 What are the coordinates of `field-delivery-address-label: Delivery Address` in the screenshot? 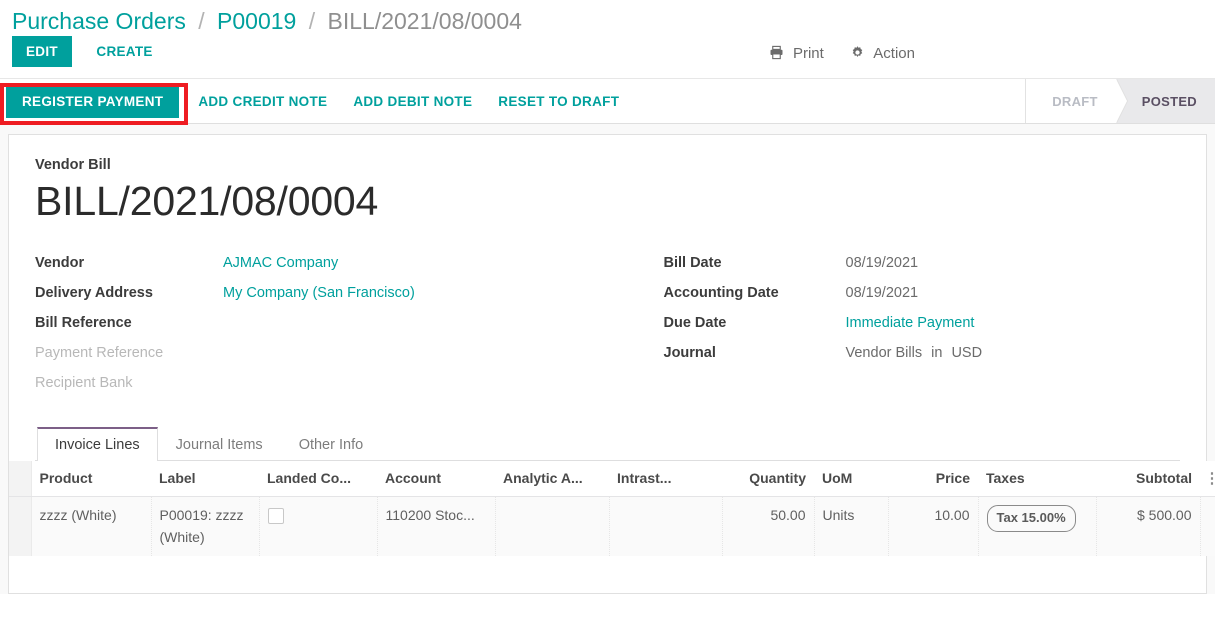 It's located at (94, 292).